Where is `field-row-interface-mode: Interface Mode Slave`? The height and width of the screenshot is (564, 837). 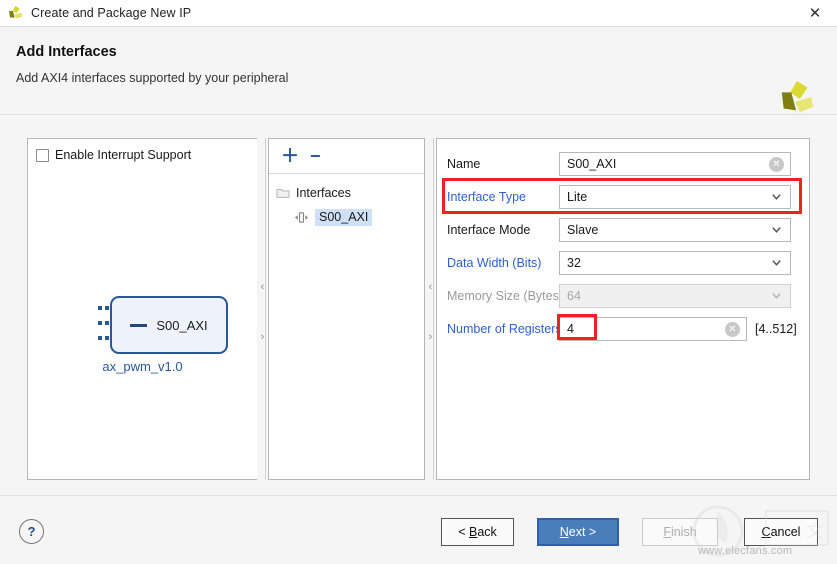 field-row-interface-mode: Interface Mode Slave is located at coordinates (623, 230).